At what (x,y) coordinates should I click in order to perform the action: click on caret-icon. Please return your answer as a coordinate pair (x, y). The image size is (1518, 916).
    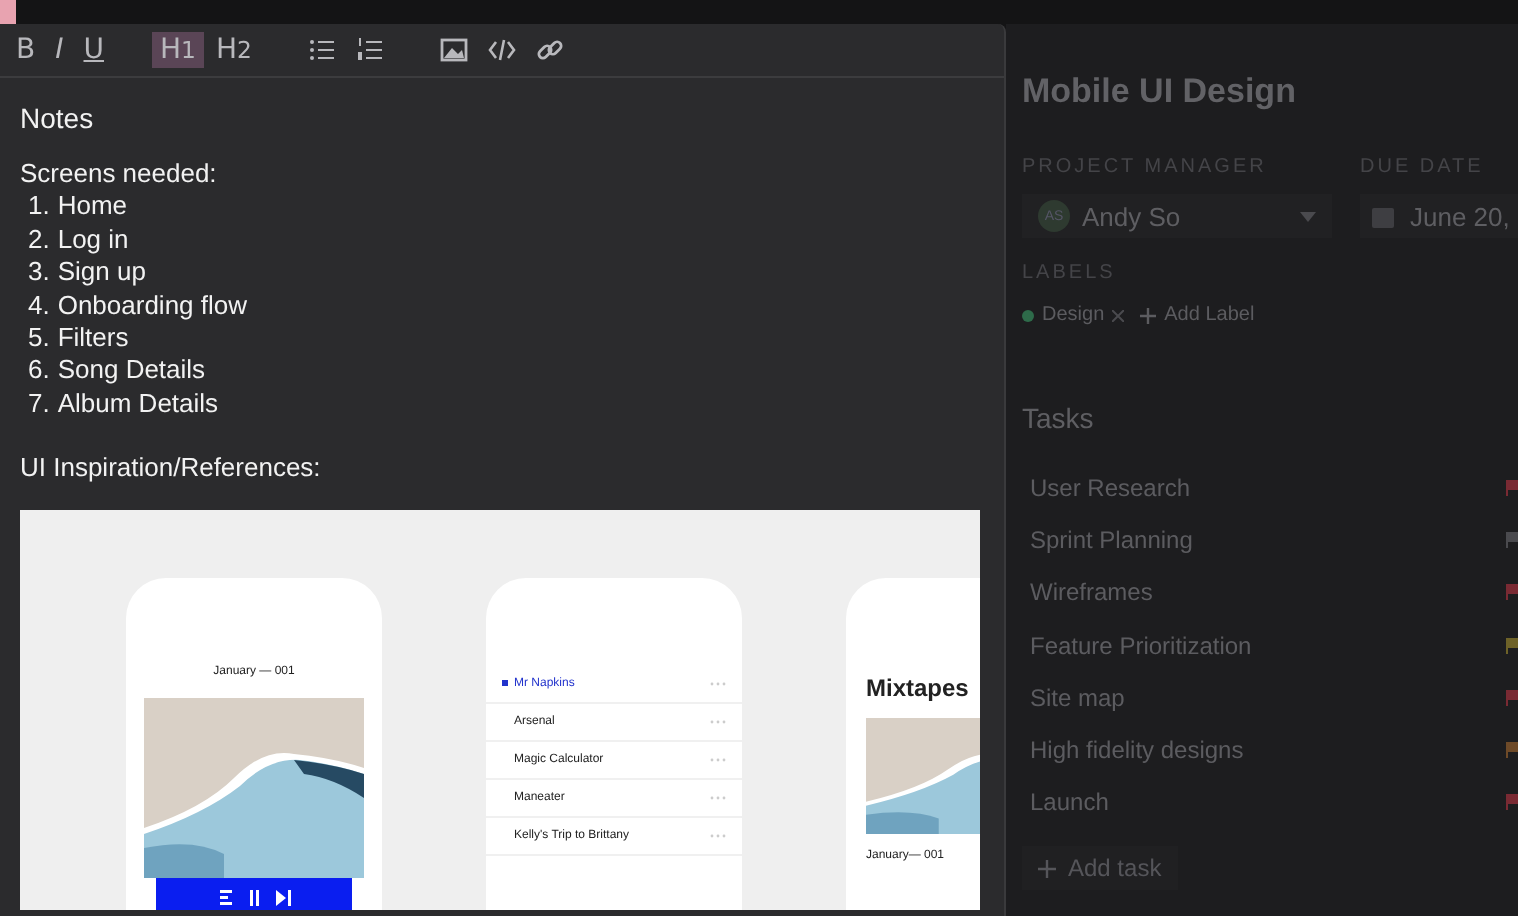
    Looking at the image, I should click on (1308, 216).